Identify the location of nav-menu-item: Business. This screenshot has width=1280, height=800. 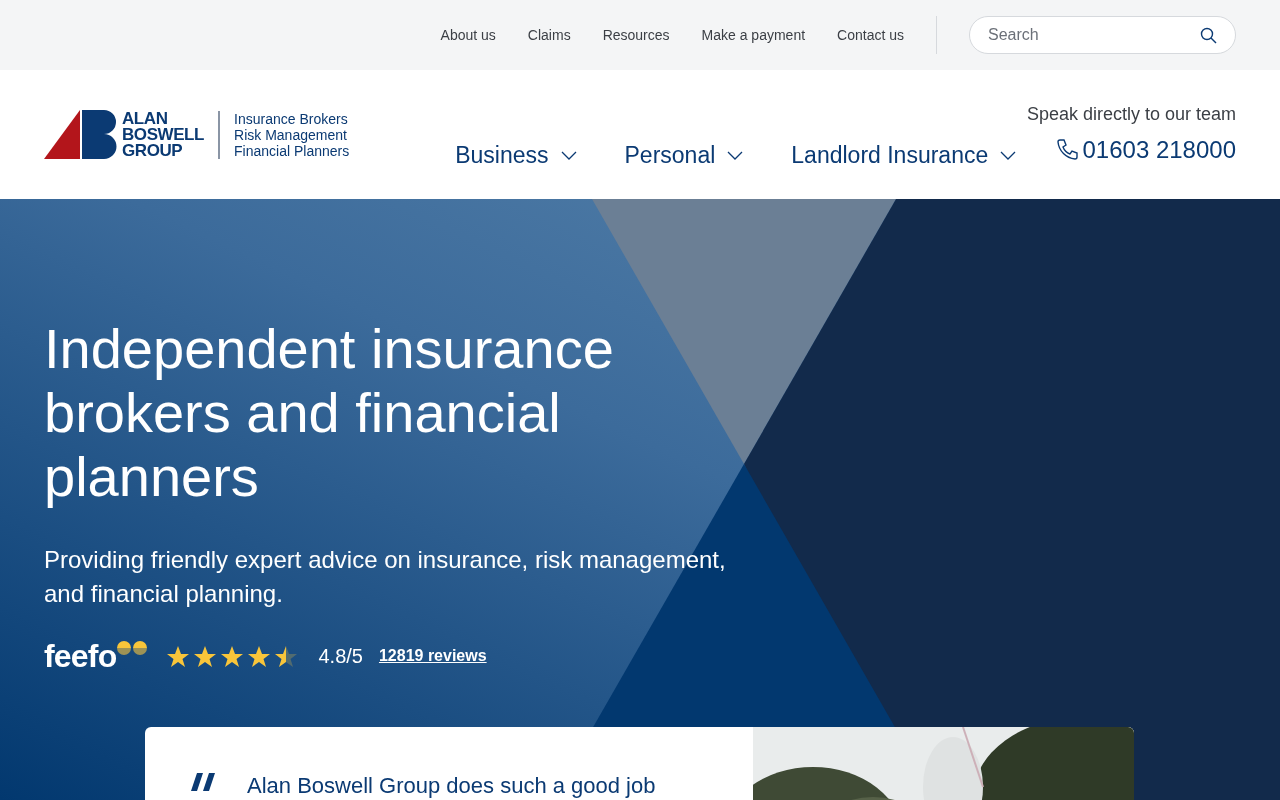
(516, 155).